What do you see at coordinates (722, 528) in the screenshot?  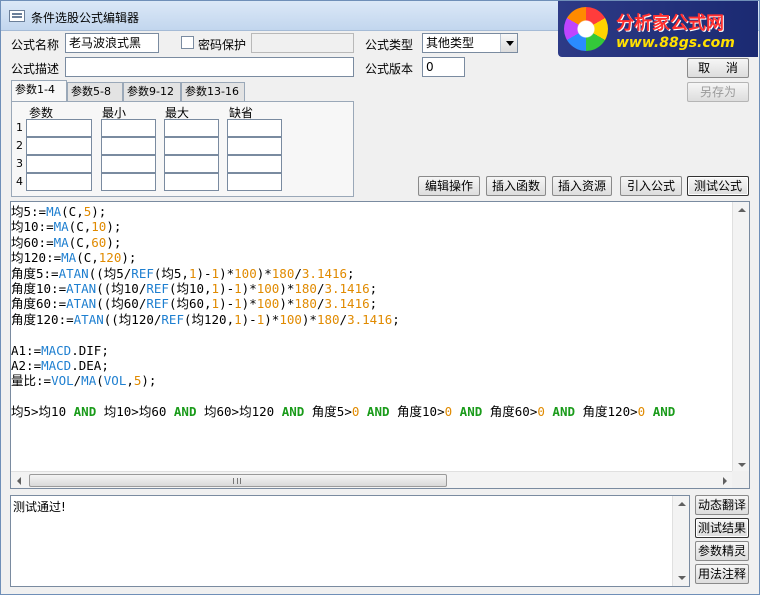 I see `test-result-button: 测试结果` at bounding box center [722, 528].